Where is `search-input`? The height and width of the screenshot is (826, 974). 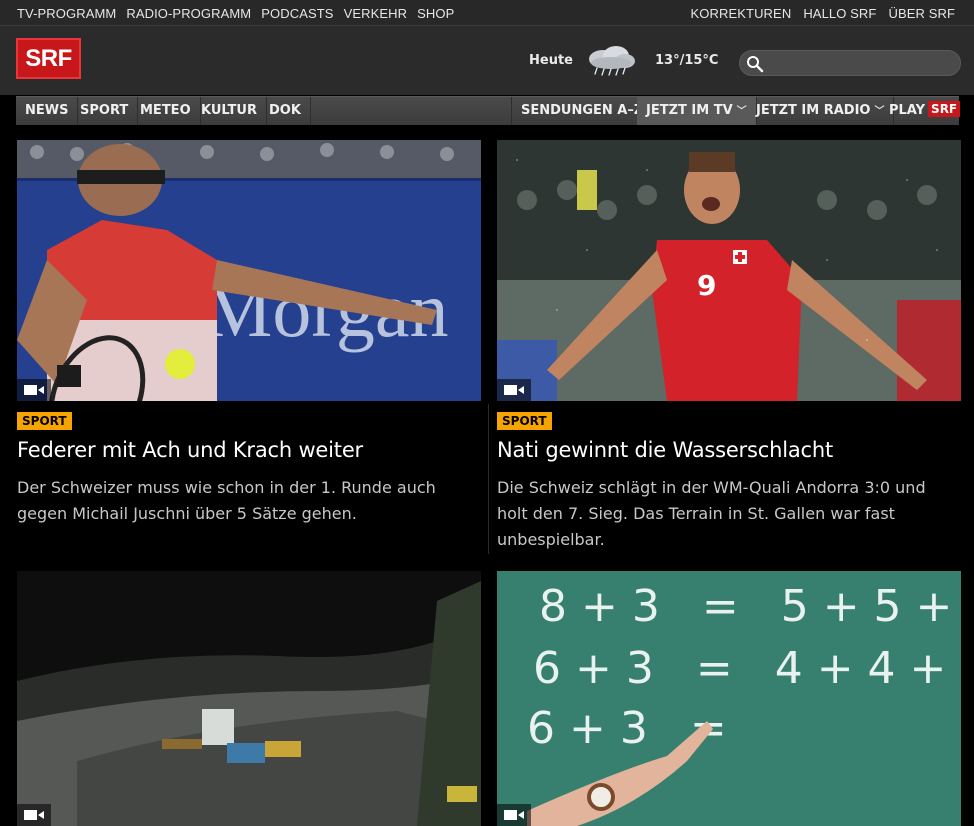 search-input is located at coordinates (860, 63).